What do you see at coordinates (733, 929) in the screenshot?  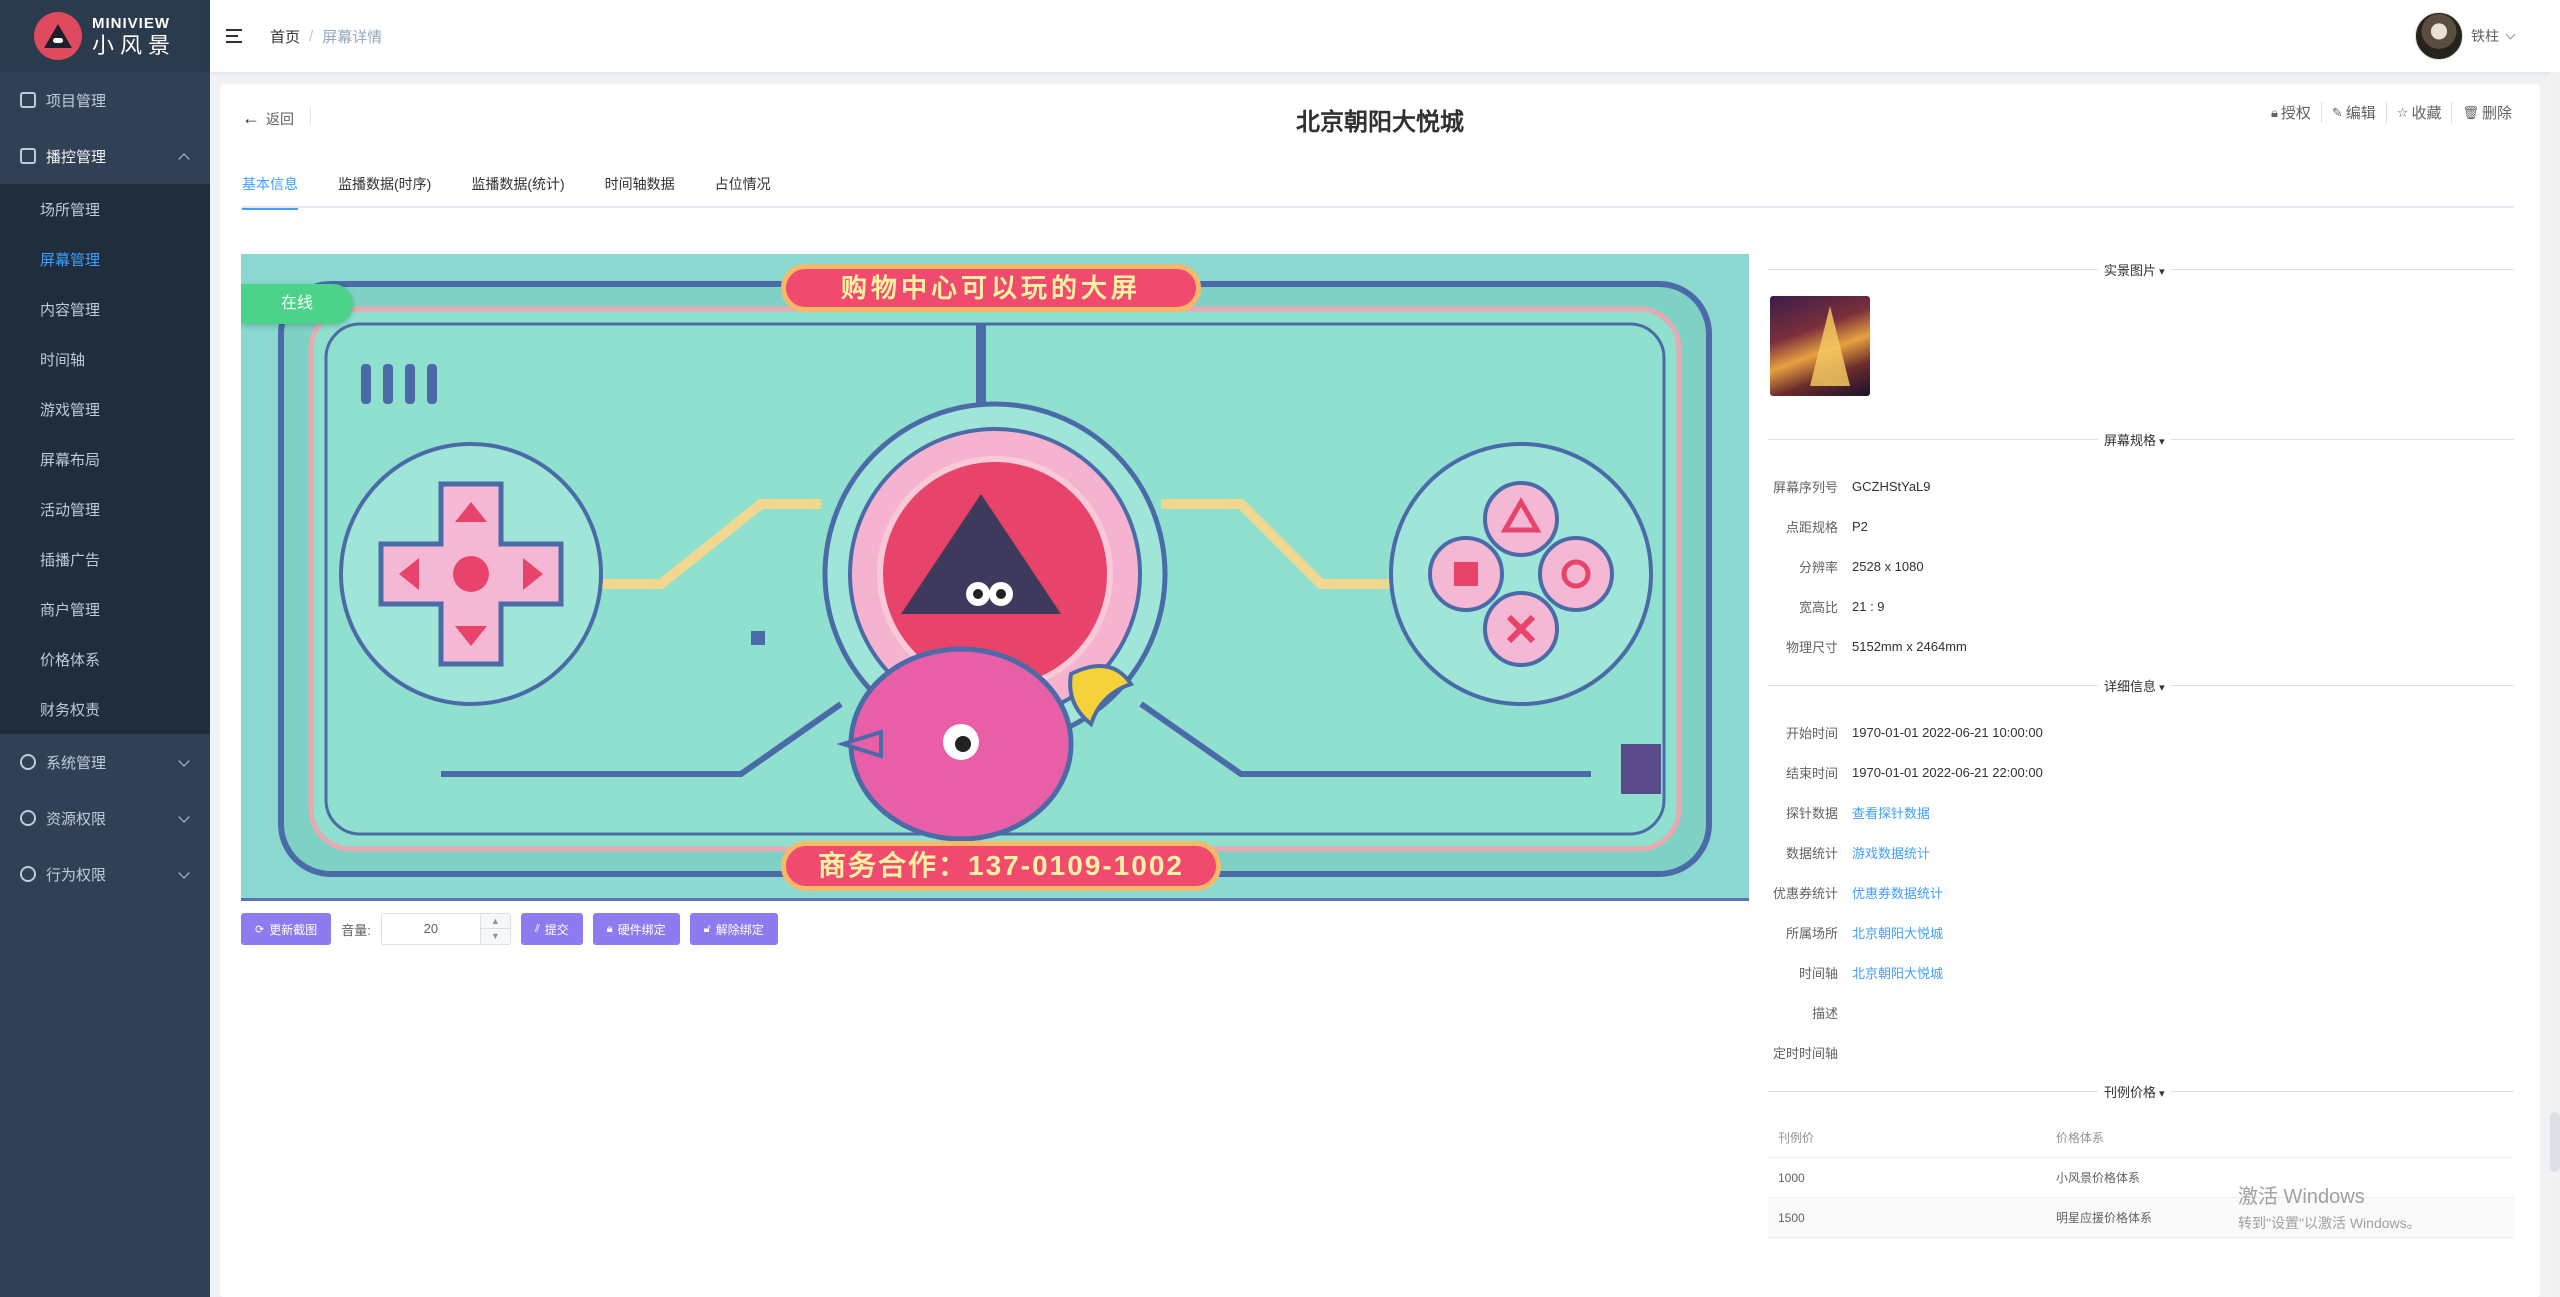 I see `unbind-button: 🔓︎ 解除绑定` at bounding box center [733, 929].